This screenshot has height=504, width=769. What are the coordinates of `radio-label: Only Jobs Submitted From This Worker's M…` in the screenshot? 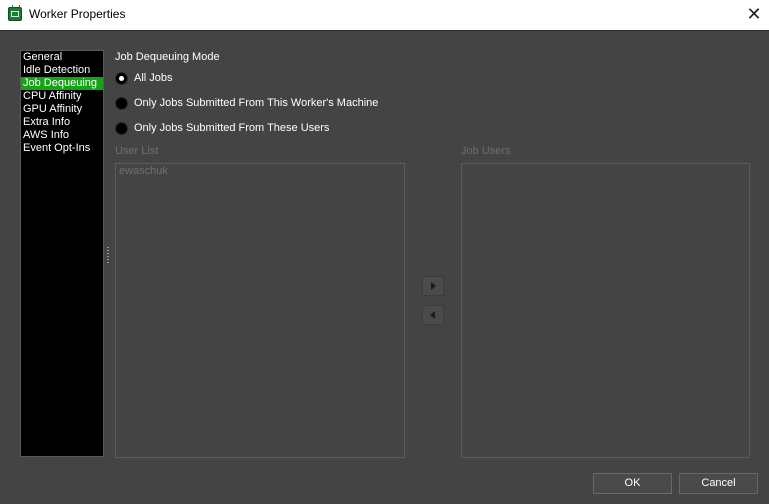 It's located at (256, 103).